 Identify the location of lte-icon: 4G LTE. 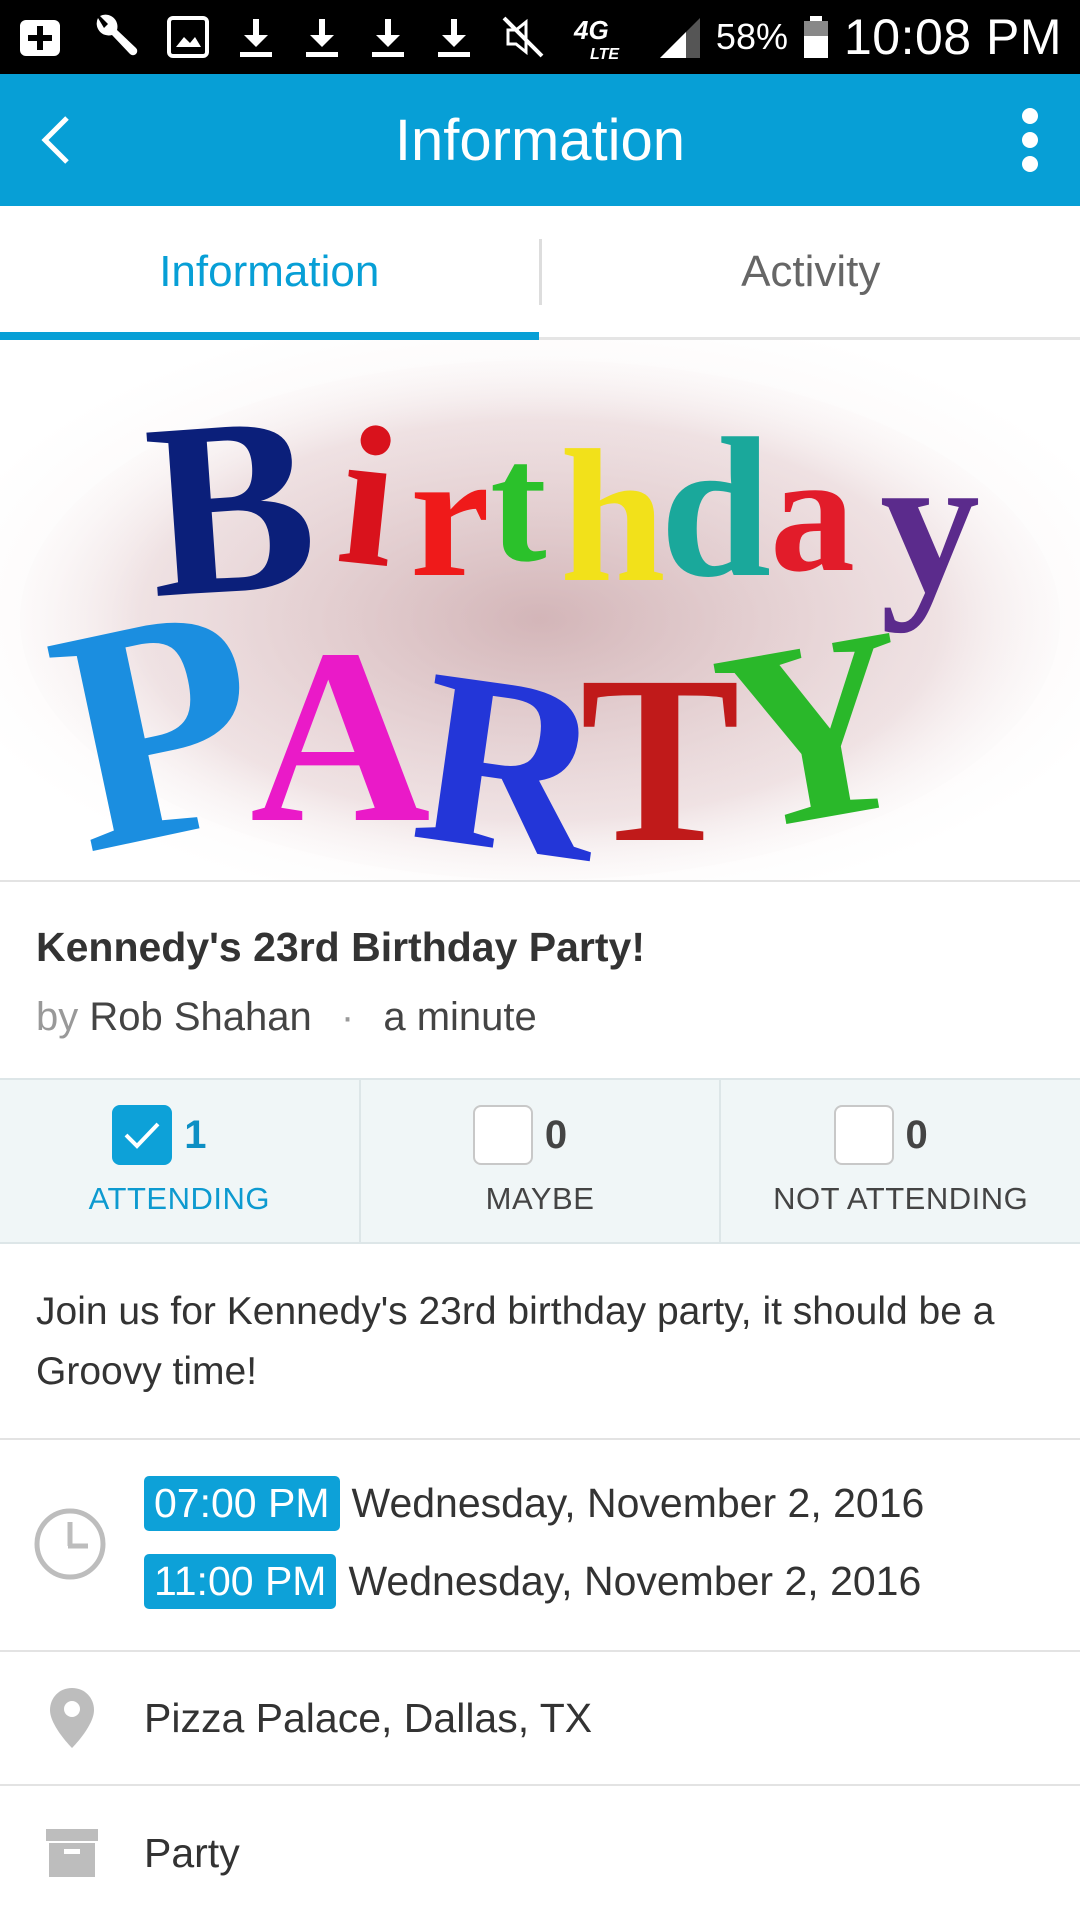
(596, 38).